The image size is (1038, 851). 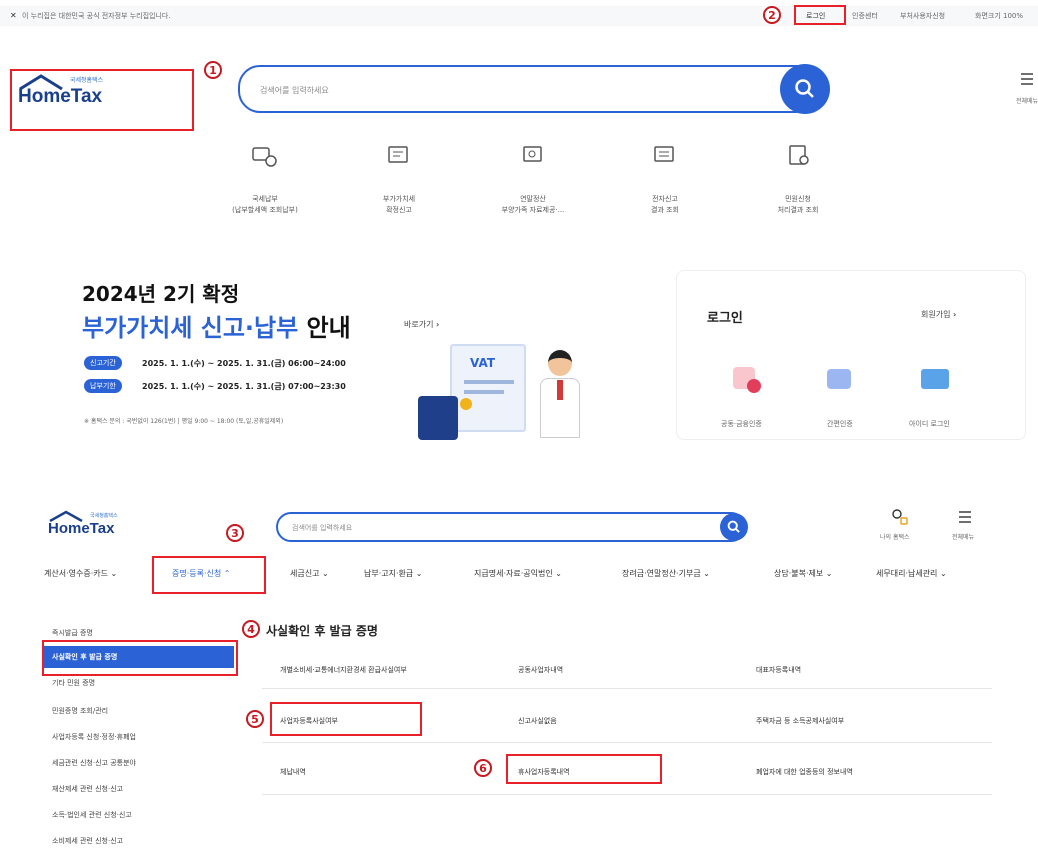 I want to click on quick-sub: 처리결과 조회, so click(x=798, y=210).